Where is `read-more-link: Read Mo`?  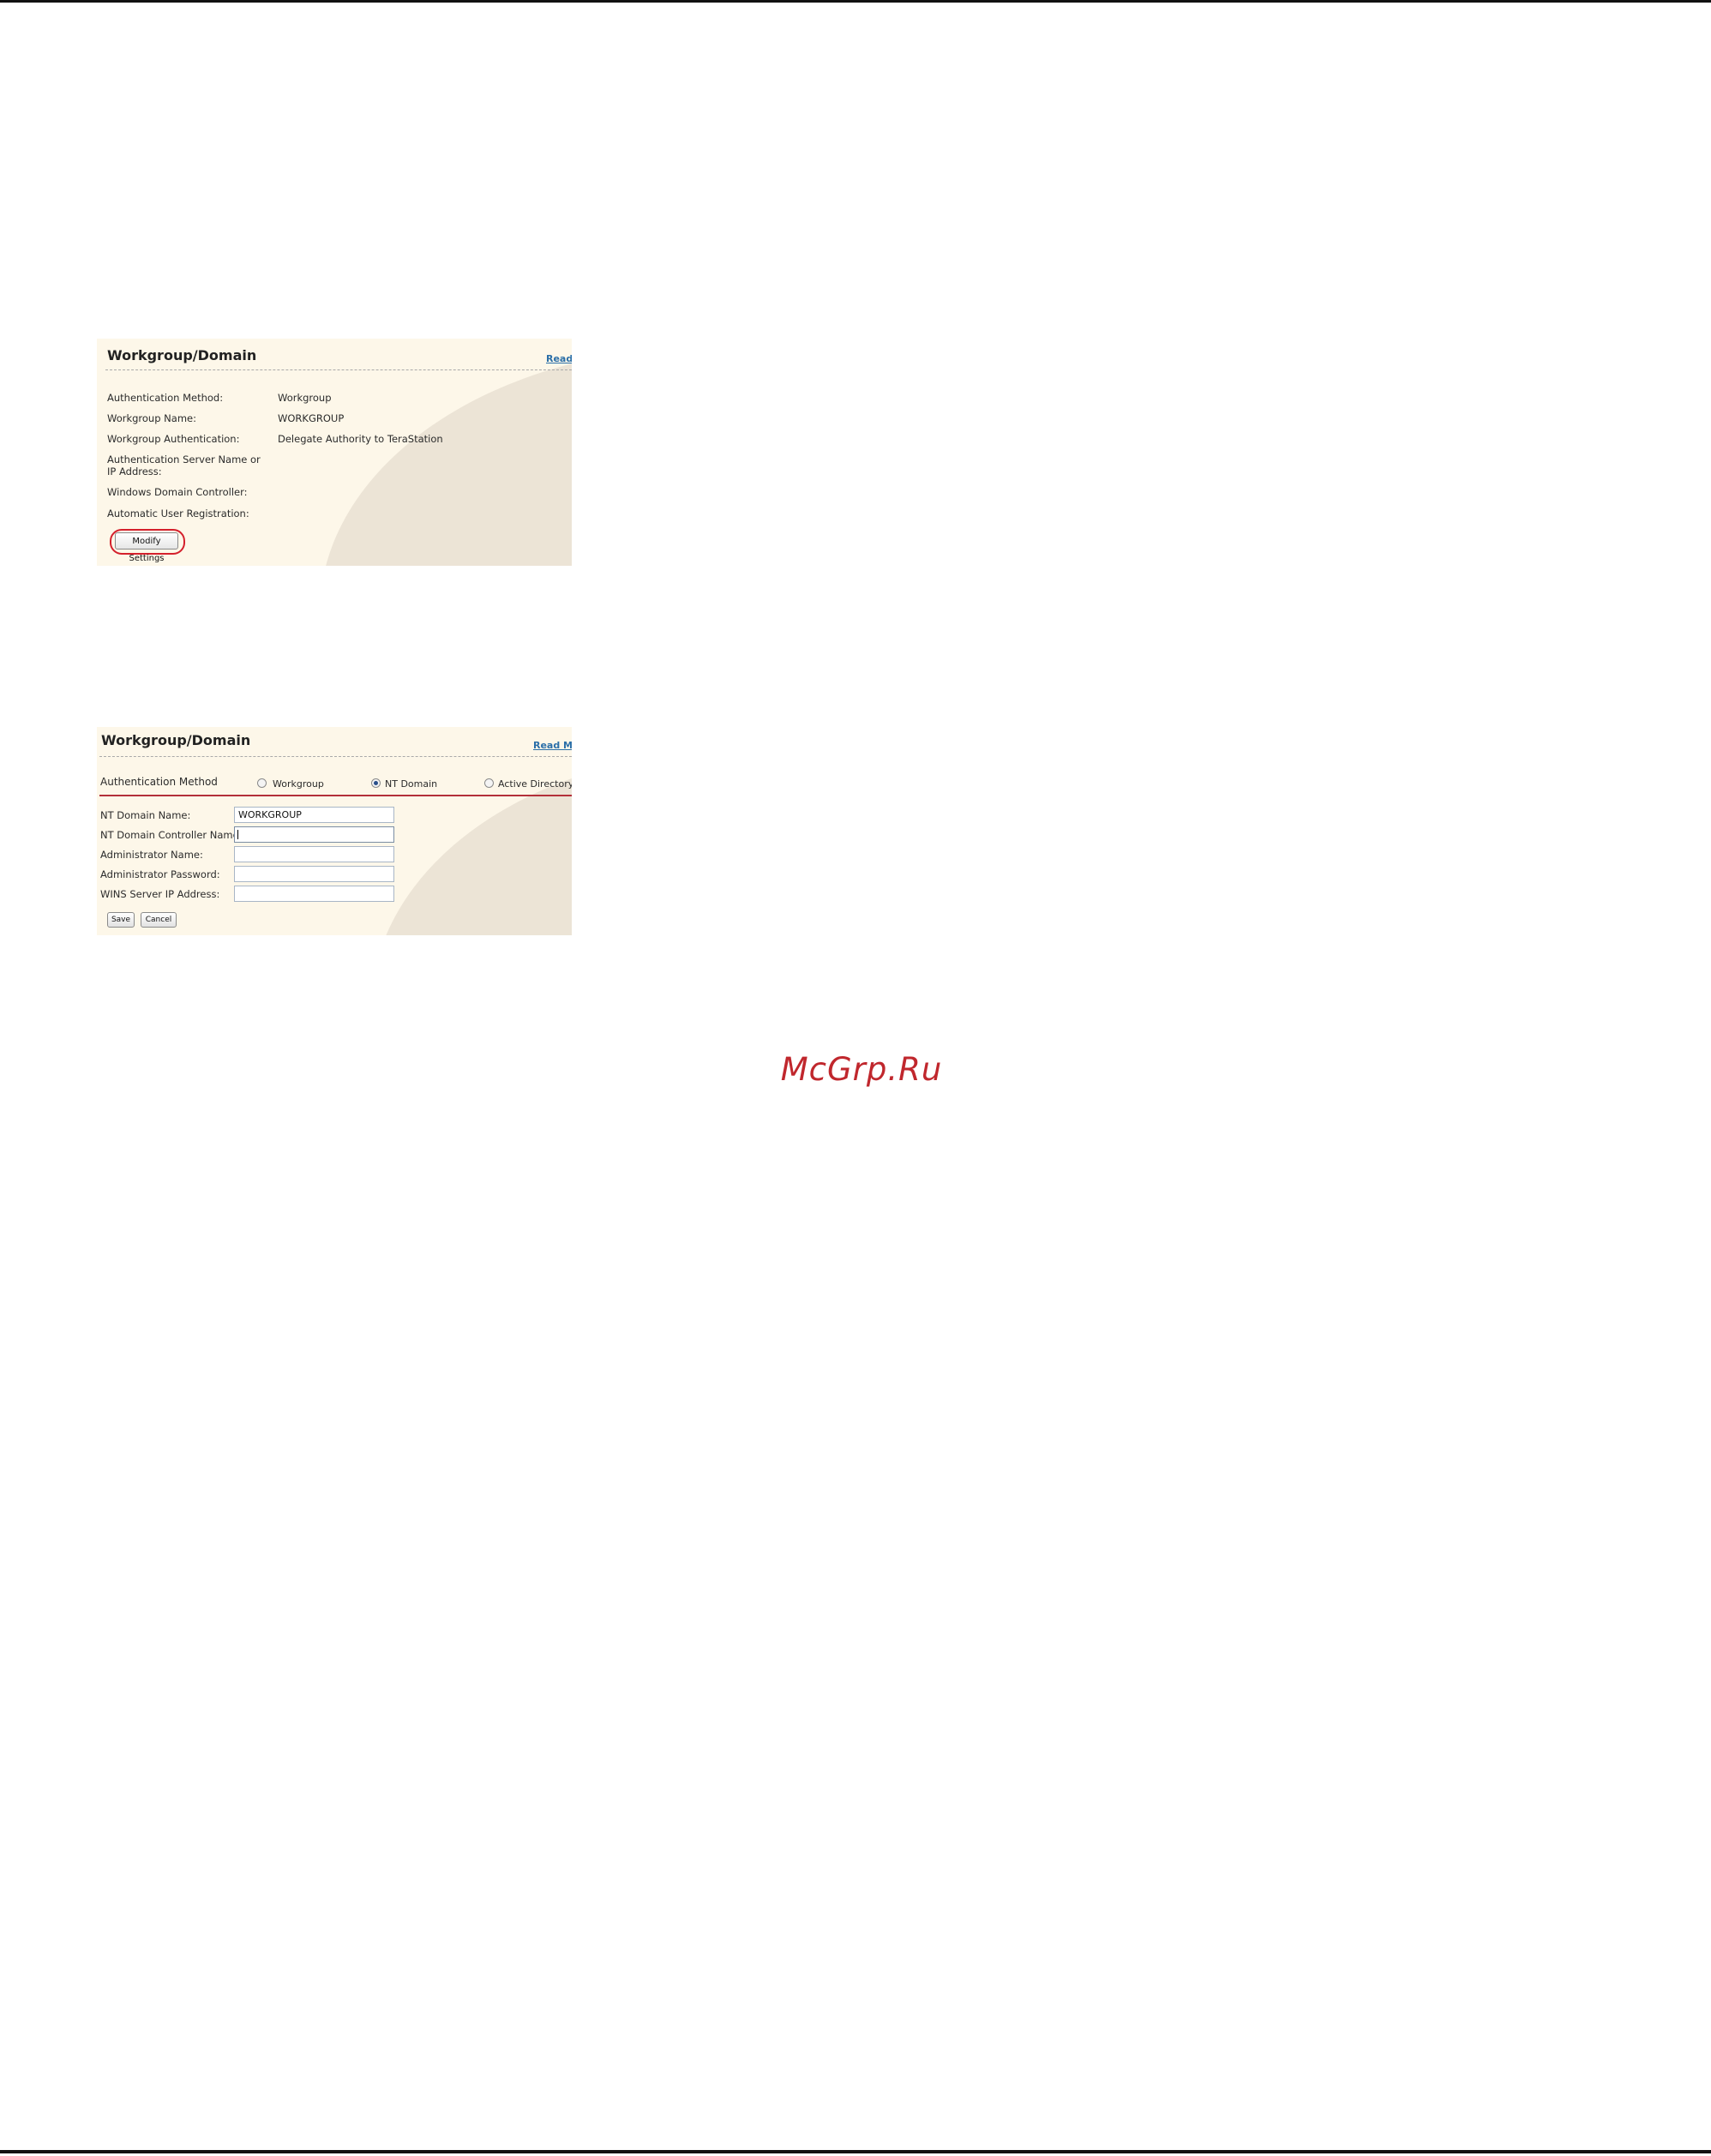 read-more-link: Read Mo is located at coordinates (553, 745).